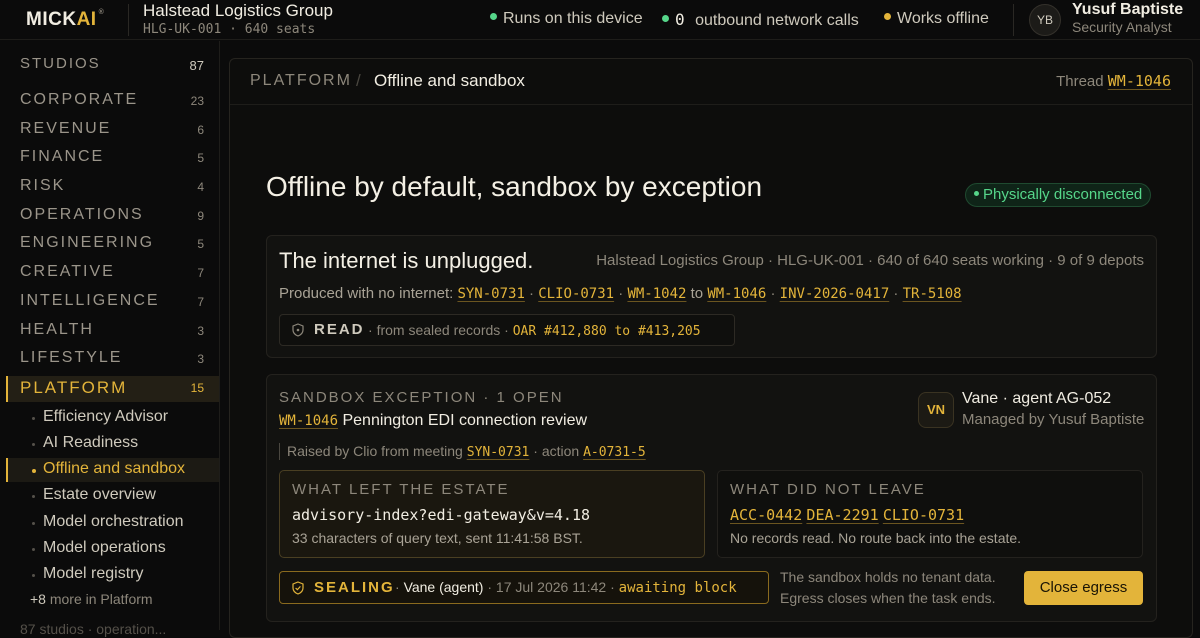 The image size is (1200, 638). Describe the element at coordinates (106, 416) in the screenshot. I see `sidebar-subitem-label: Efficiency Advisor` at that location.